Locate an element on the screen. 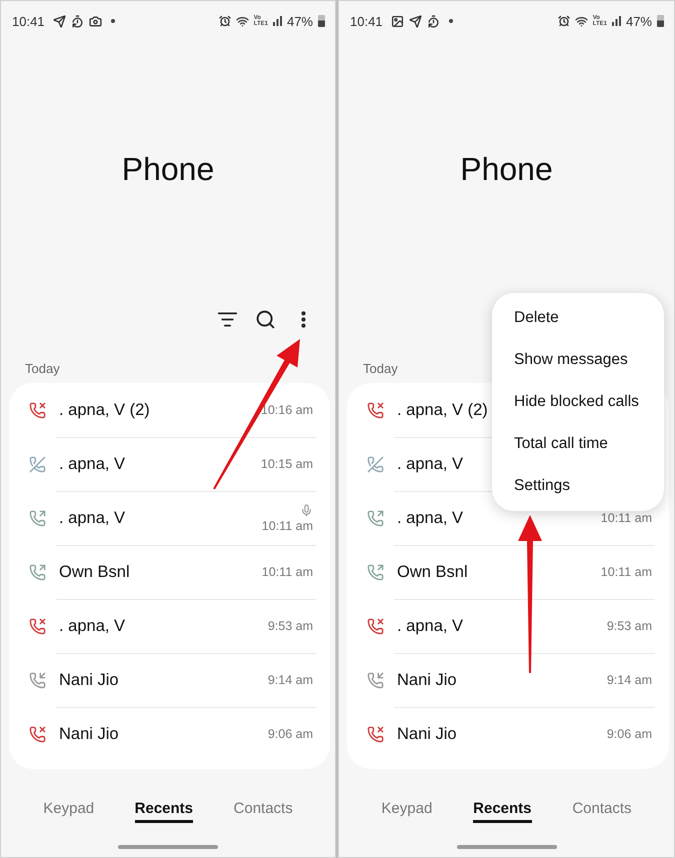 The height and width of the screenshot is (858, 675). menu-item: Delete is located at coordinates (578, 318).